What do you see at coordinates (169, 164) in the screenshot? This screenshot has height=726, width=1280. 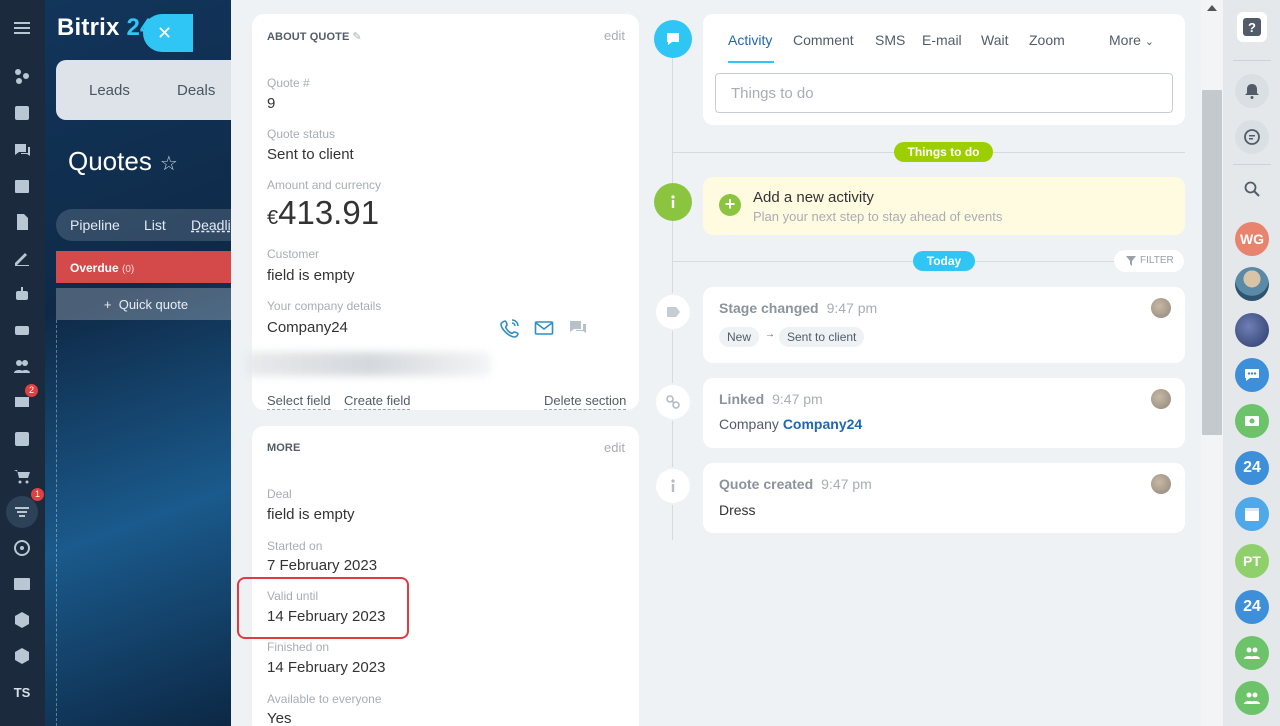 I see `star-icon: ☆` at bounding box center [169, 164].